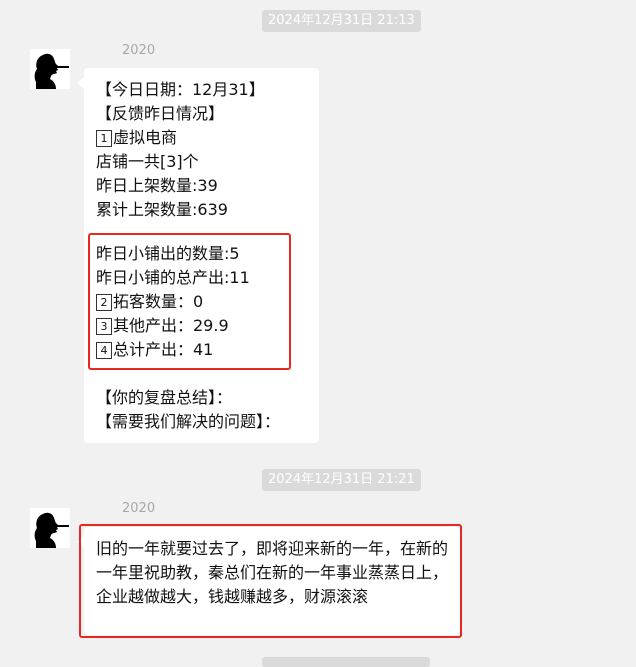  What do you see at coordinates (157, 185) in the screenshot?
I see `message-line: 昨日上架数量:39` at bounding box center [157, 185].